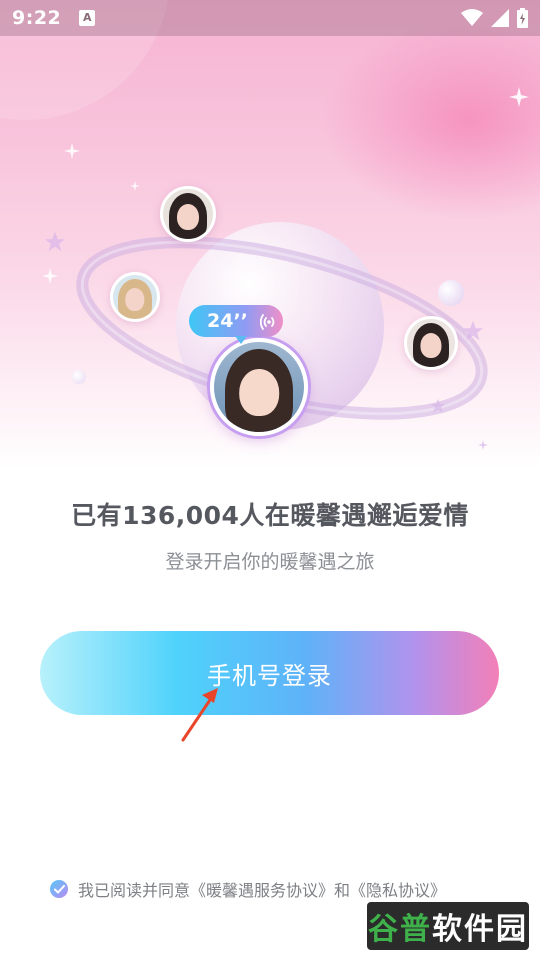 Image resolution: width=540 pixels, height=960 pixels. I want to click on agreement-conjunction: 和, so click(342, 890).